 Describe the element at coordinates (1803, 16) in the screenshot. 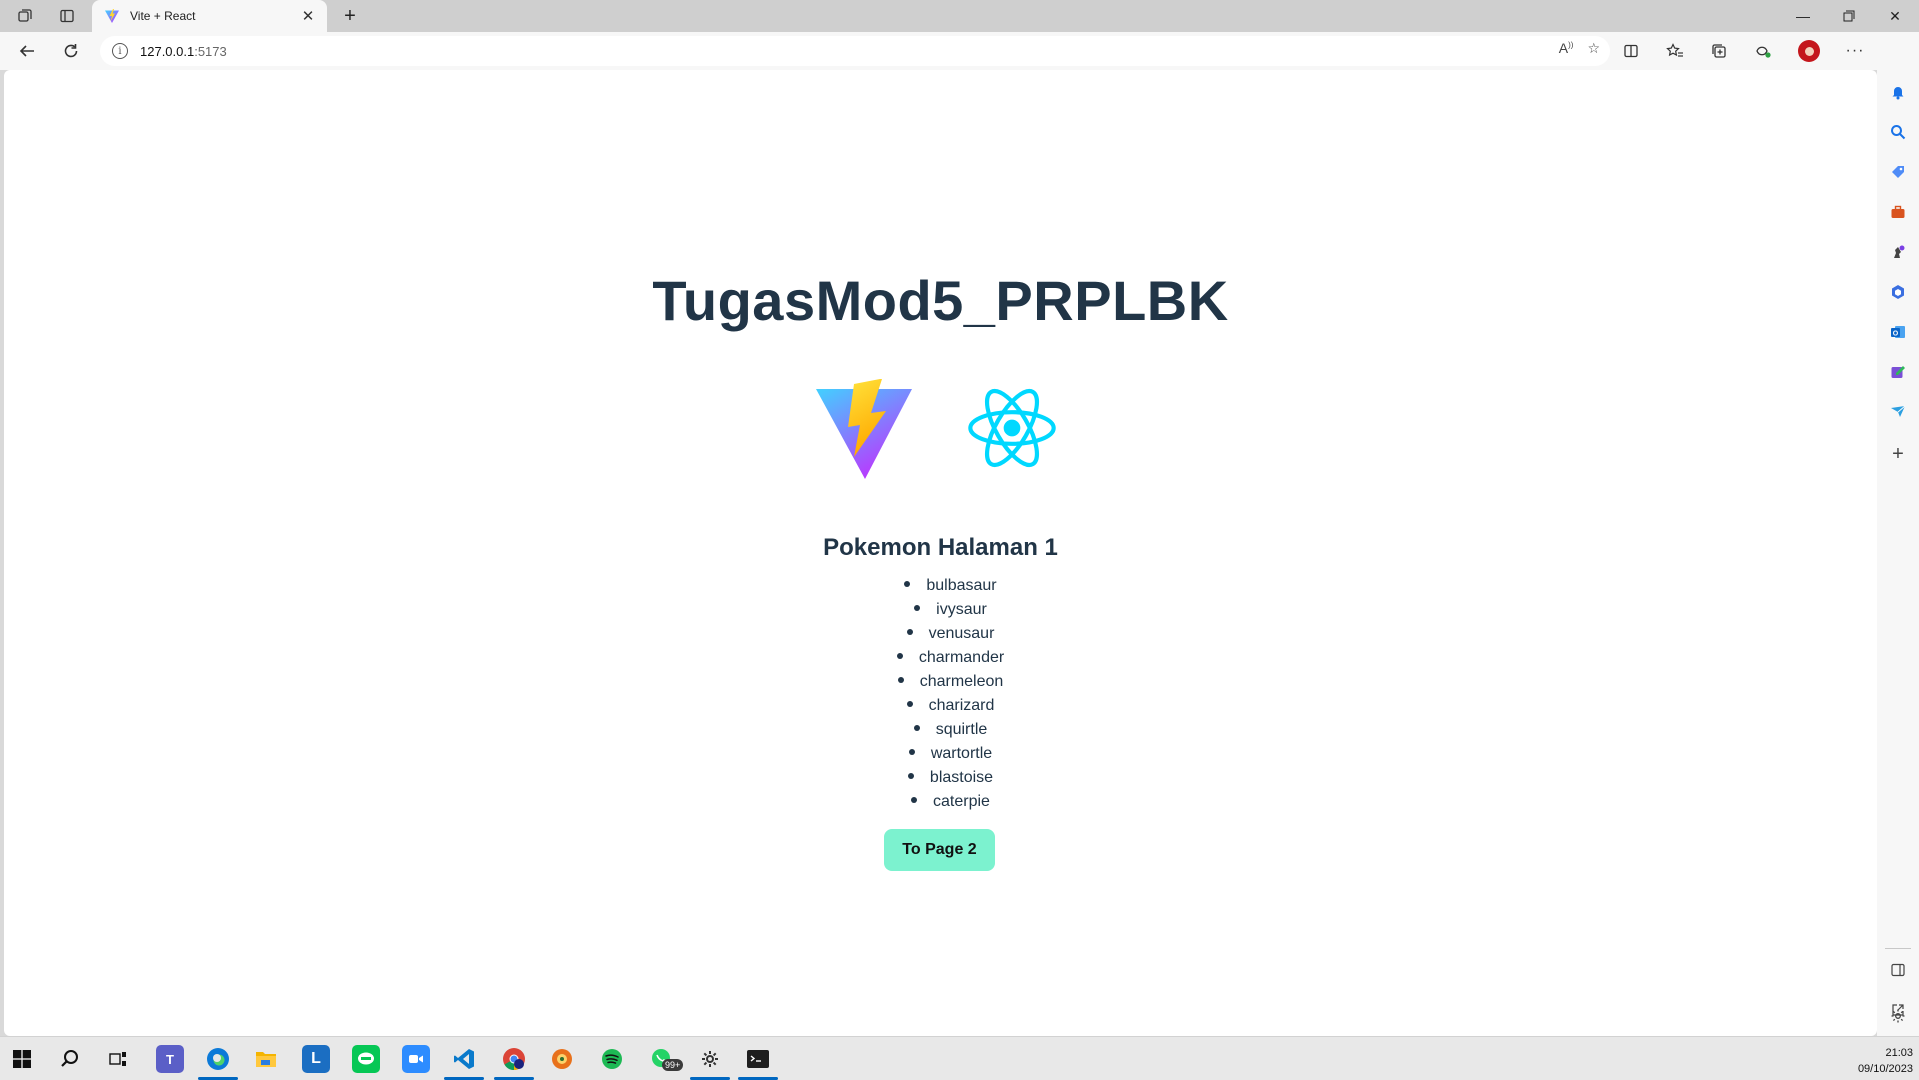

I see `minimize-icon: —` at that location.